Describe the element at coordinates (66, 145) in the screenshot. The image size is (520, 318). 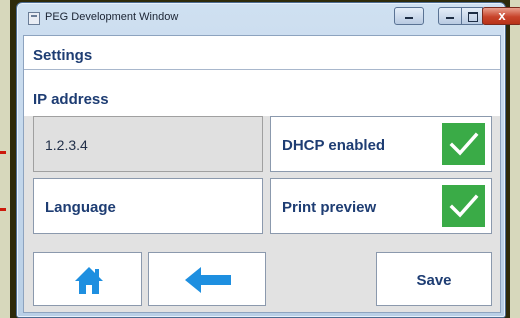
I see `ip-address-value: 1.2.3.4` at that location.